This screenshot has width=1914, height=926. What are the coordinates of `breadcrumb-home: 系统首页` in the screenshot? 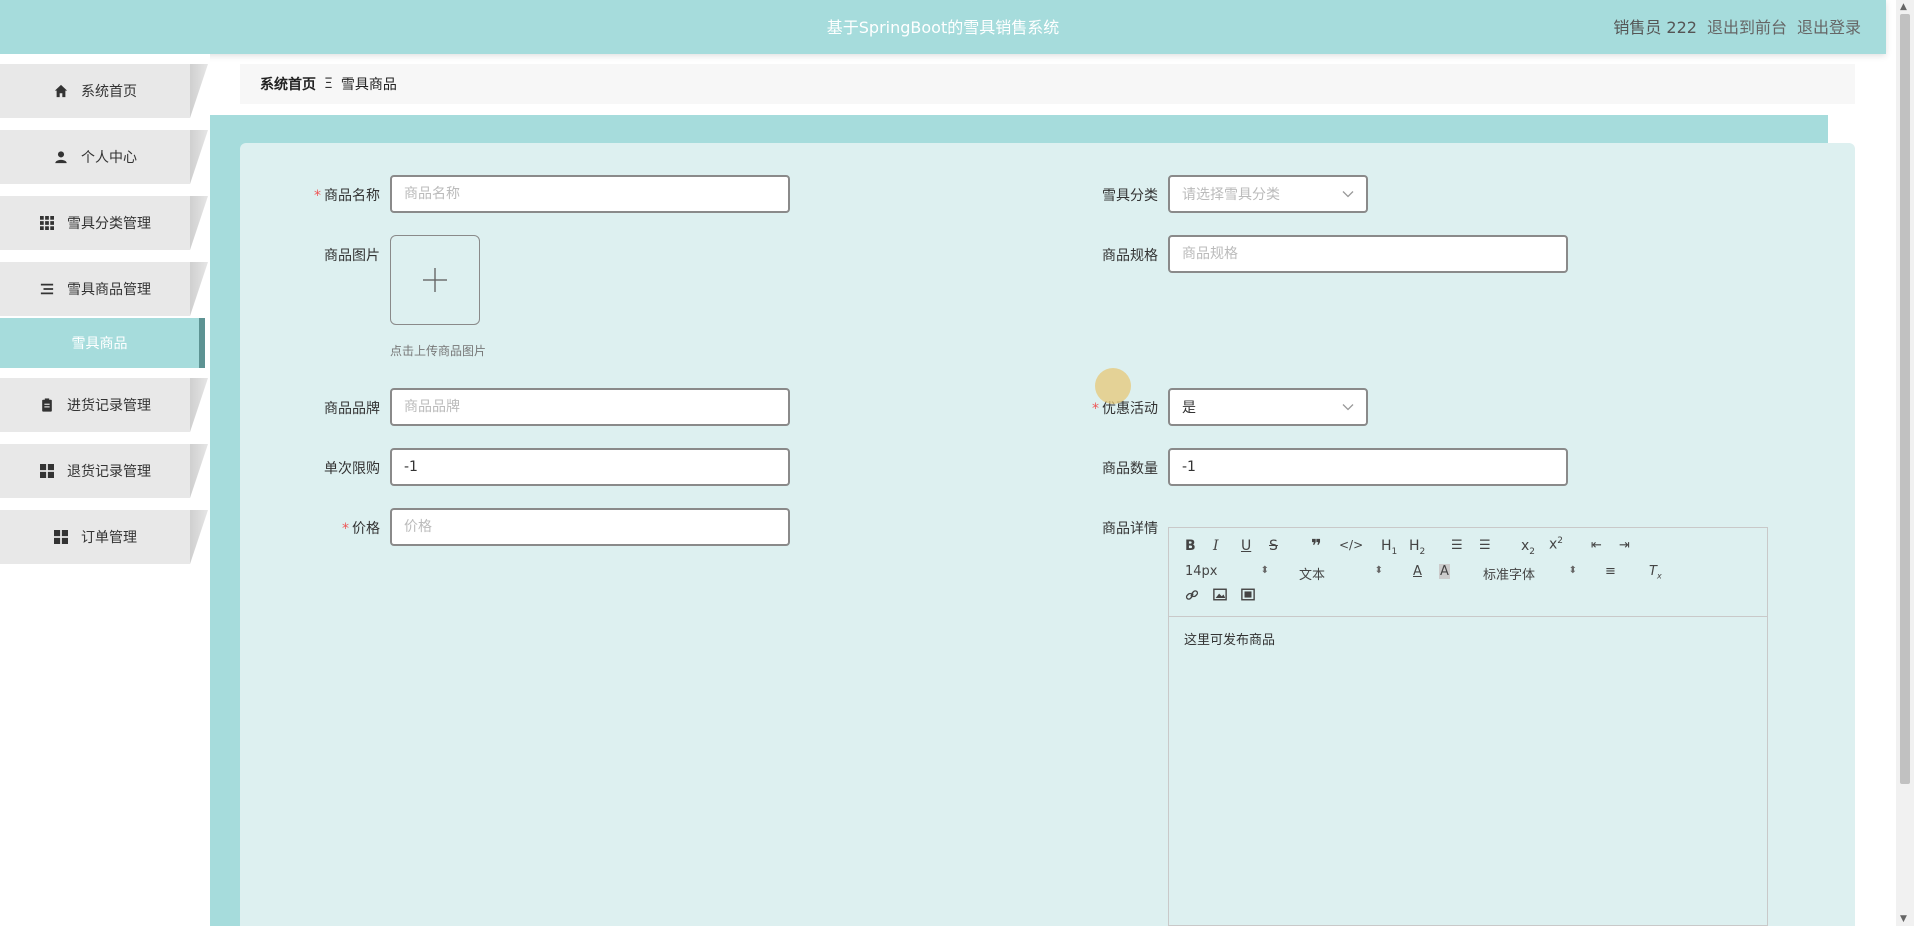 It's located at (288, 84).